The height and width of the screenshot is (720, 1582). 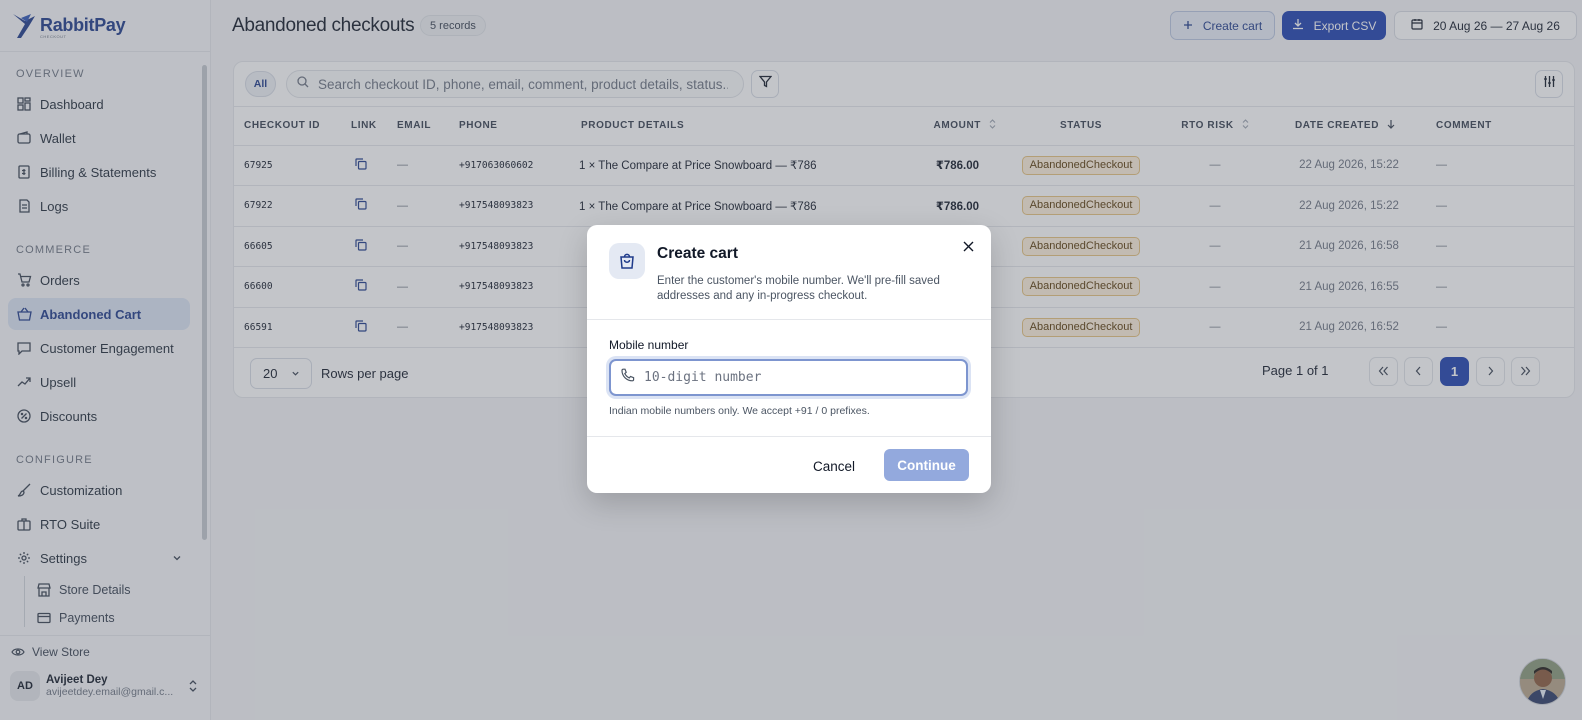 I want to click on close-button, so click(x=968, y=248).